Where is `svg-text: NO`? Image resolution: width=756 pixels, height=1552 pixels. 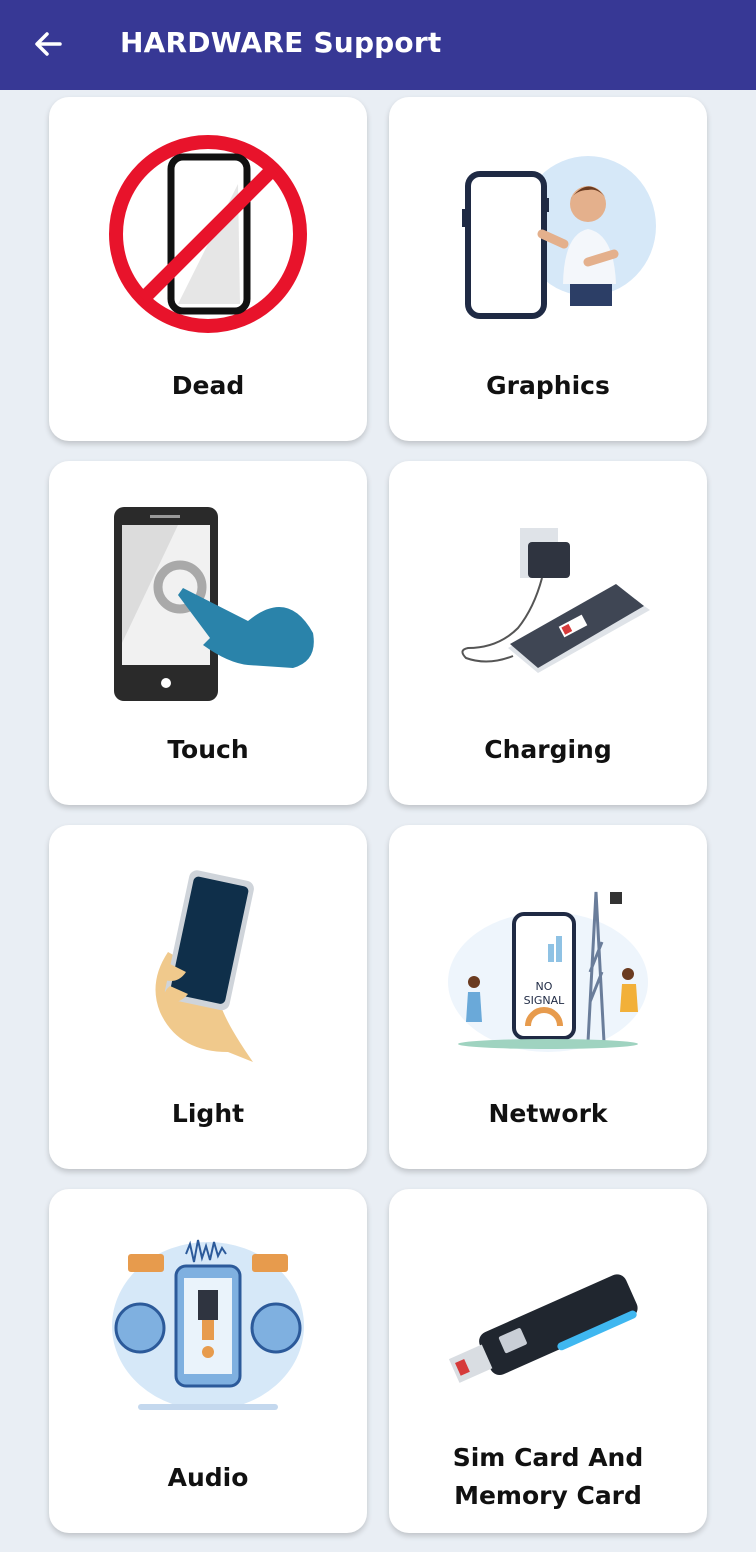 svg-text: NO is located at coordinates (544, 986).